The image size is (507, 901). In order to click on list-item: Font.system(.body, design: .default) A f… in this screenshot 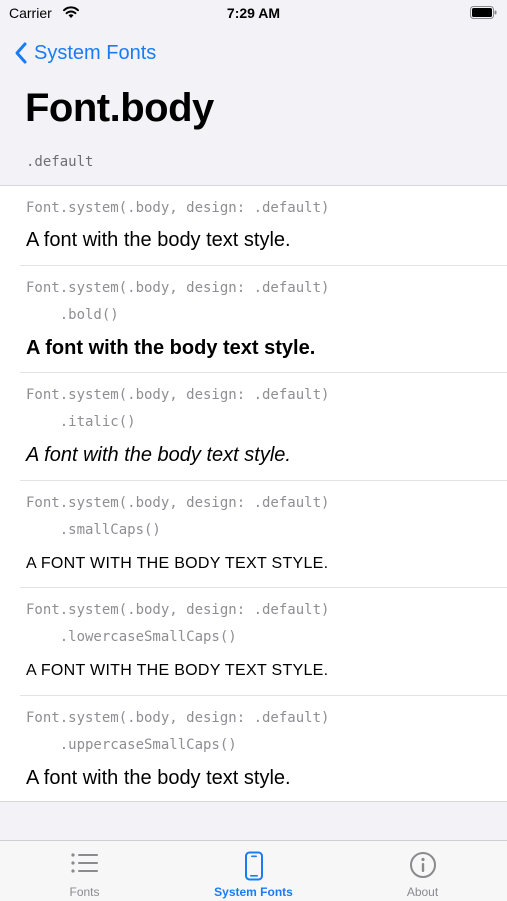, I will do `click(263, 226)`.